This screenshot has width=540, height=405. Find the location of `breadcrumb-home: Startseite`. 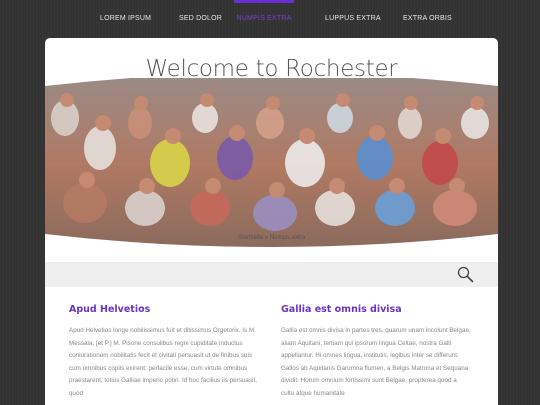

breadcrumb-home: Startseite is located at coordinates (250, 238).